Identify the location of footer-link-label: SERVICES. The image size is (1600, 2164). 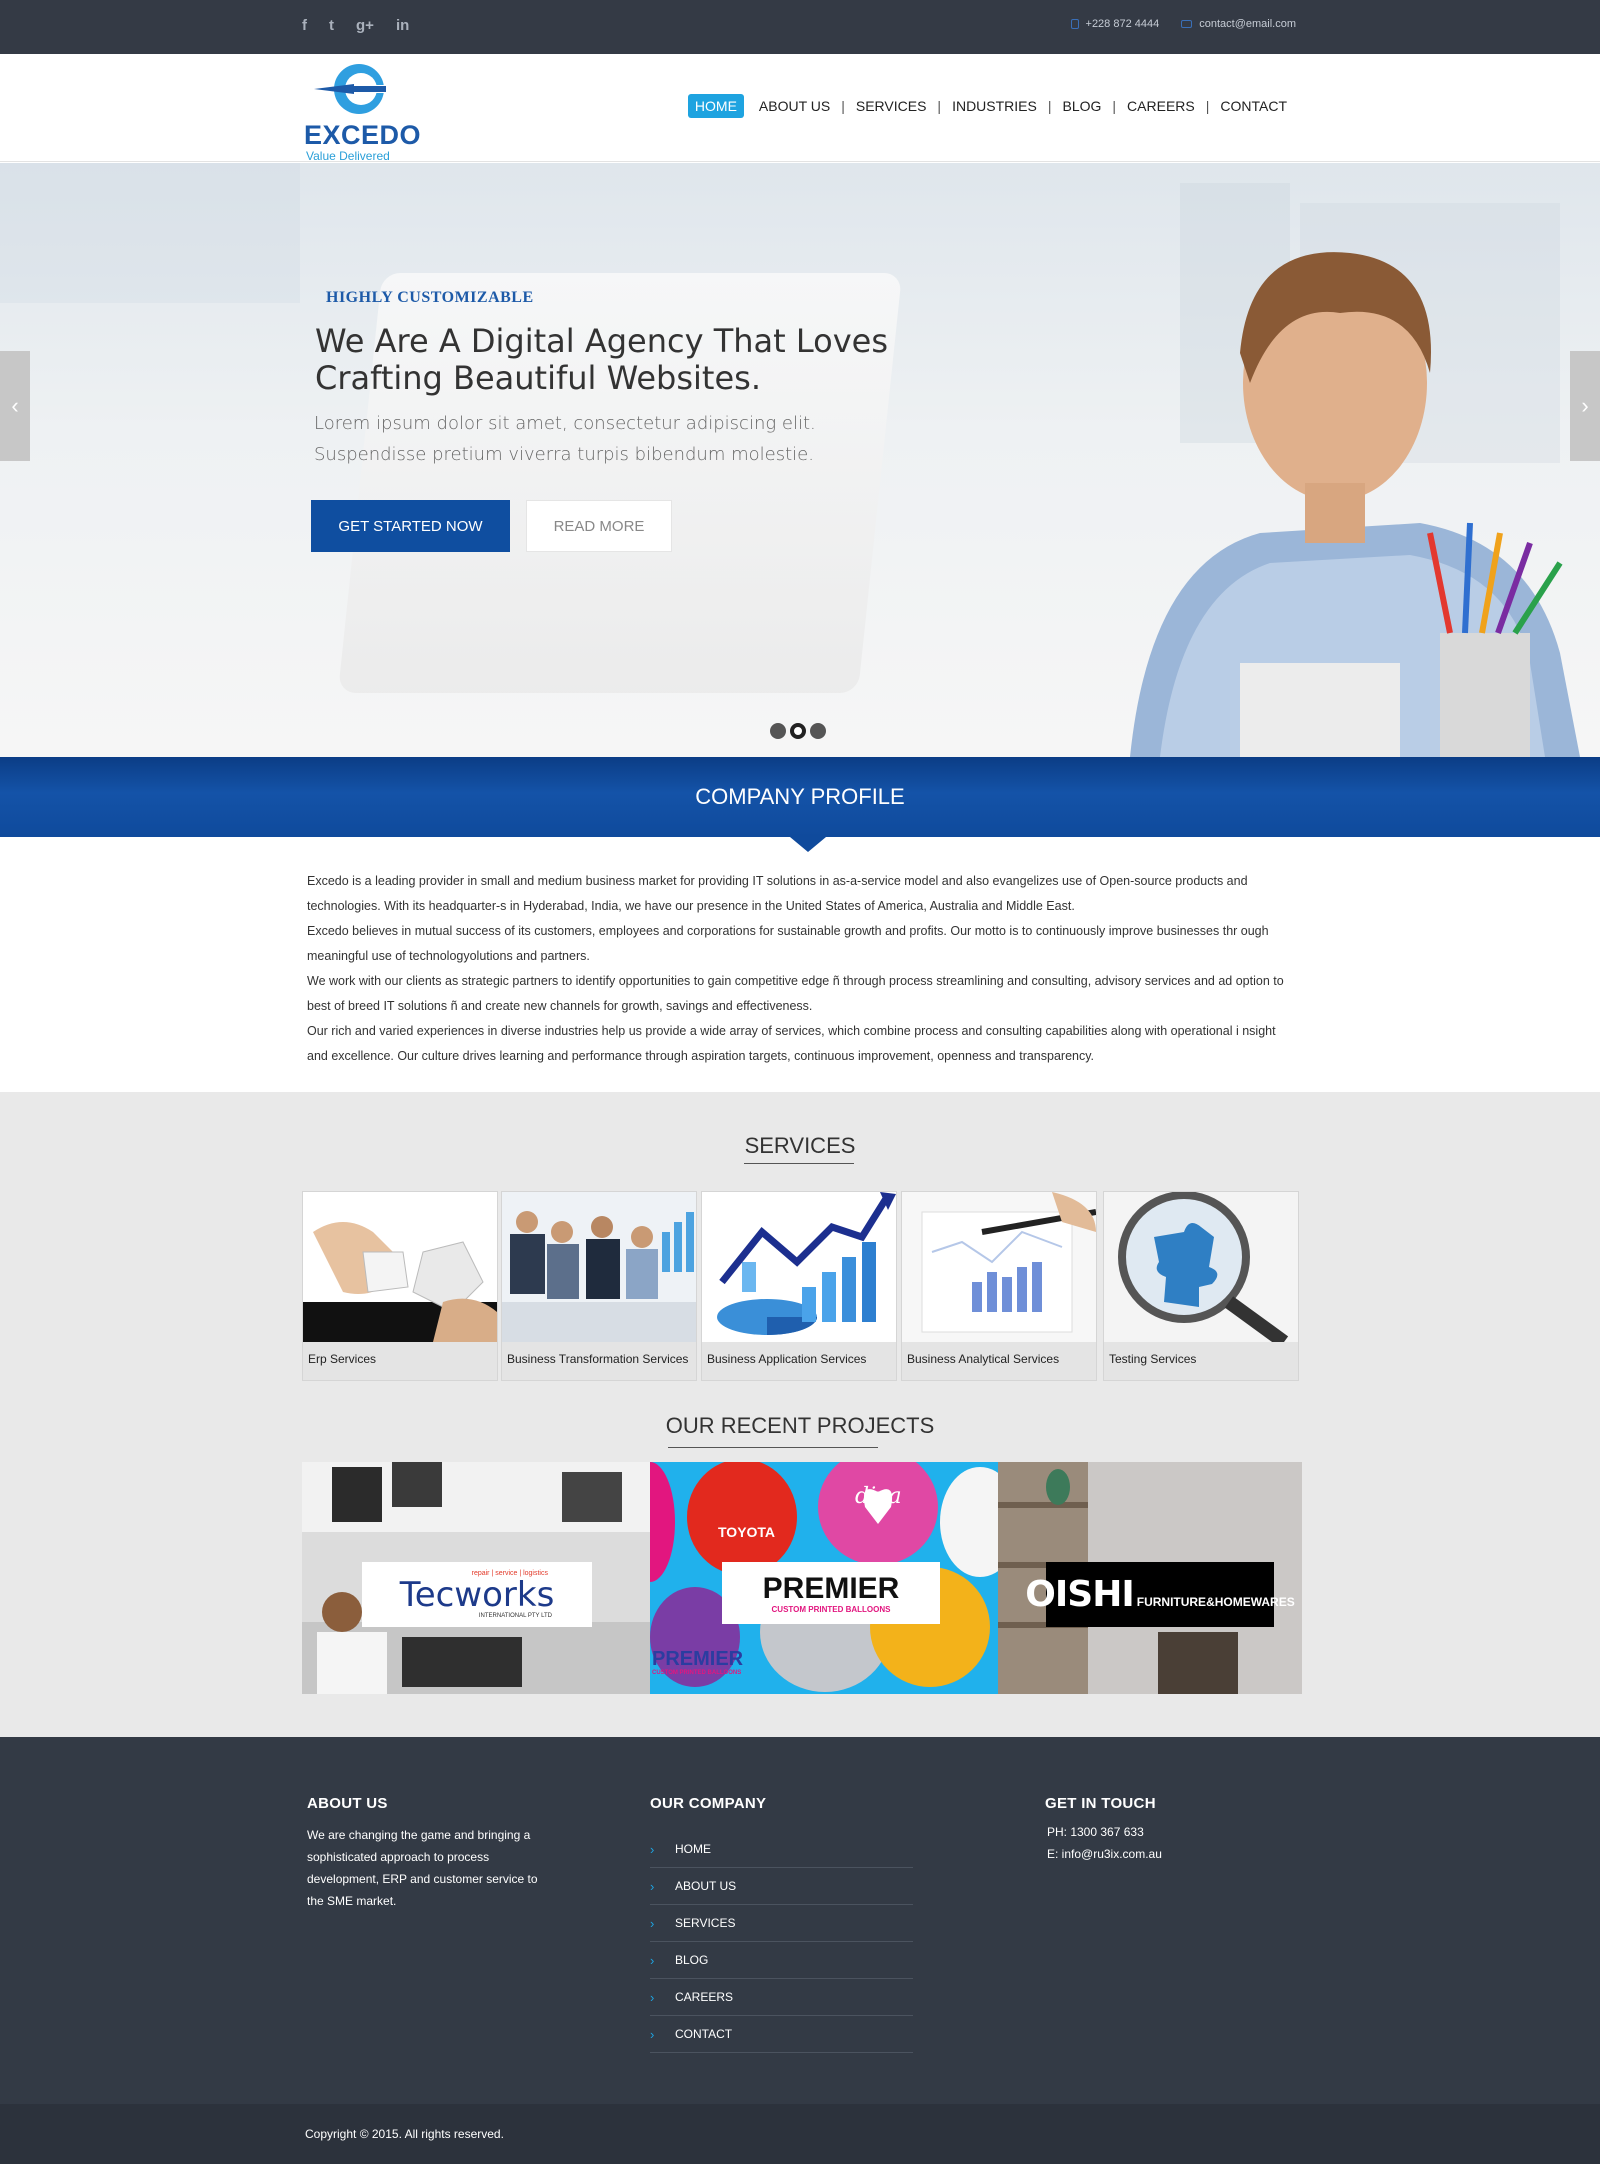
(705, 1923).